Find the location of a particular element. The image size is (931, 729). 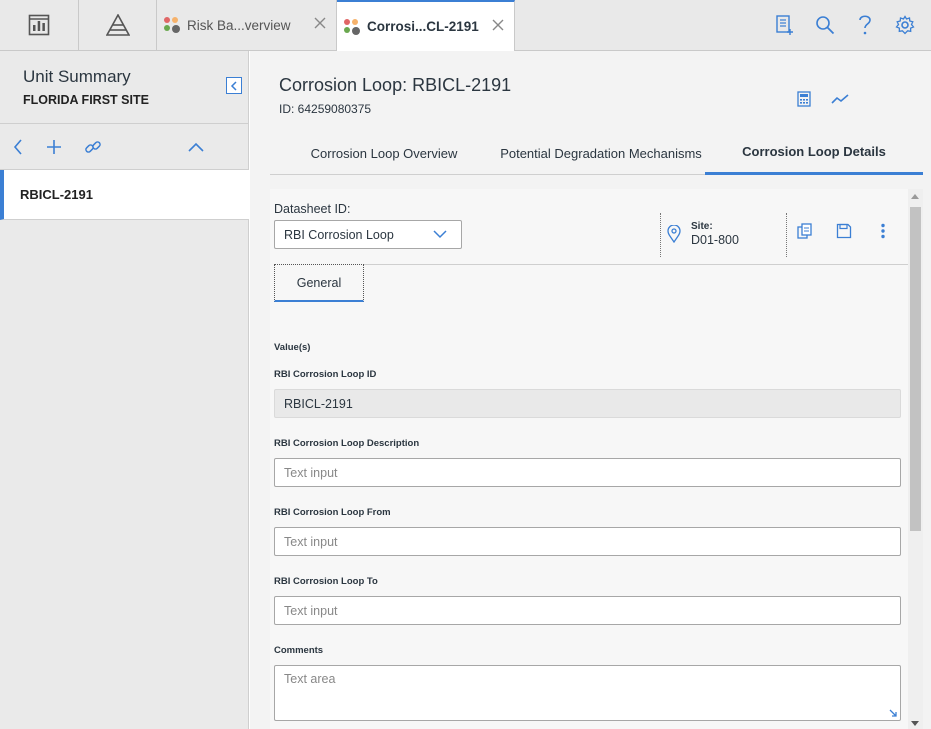

location-pin-icon is located at coordinates (674, 234).